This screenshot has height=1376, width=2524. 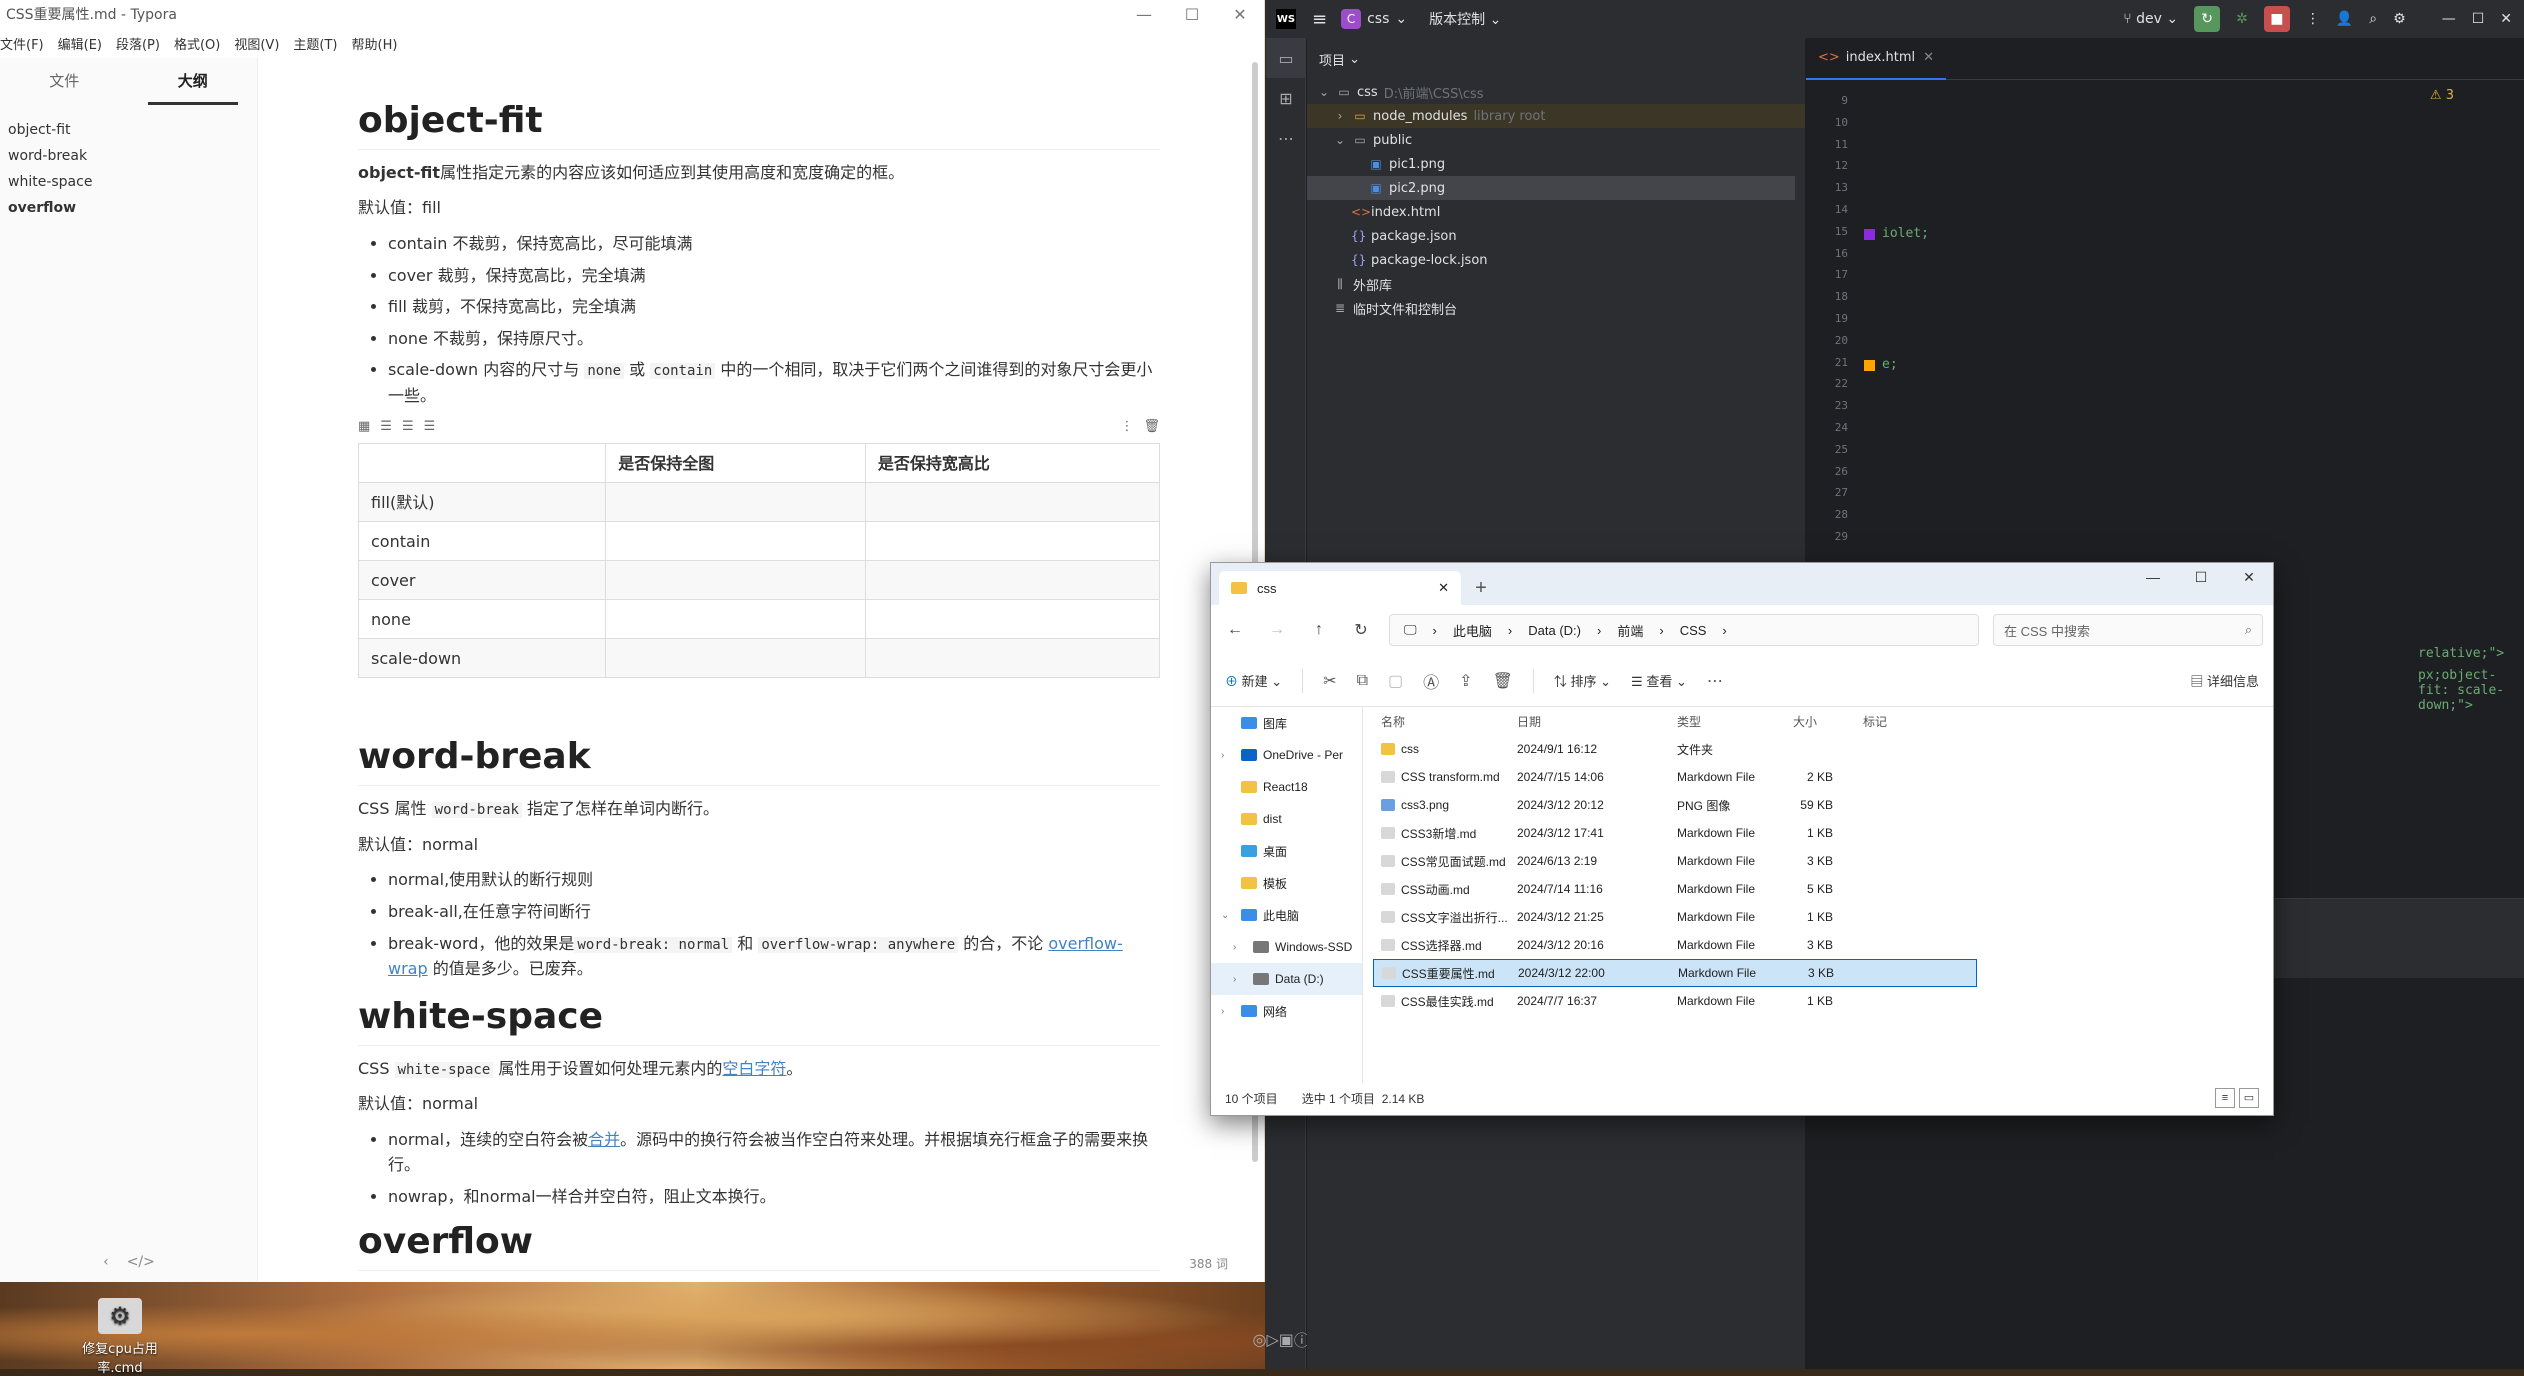 What do you see at coordinates (1286, 947) in the screenshot?
I see `nav-item: › Windows-SSD` at bounding box center [1286, 947].